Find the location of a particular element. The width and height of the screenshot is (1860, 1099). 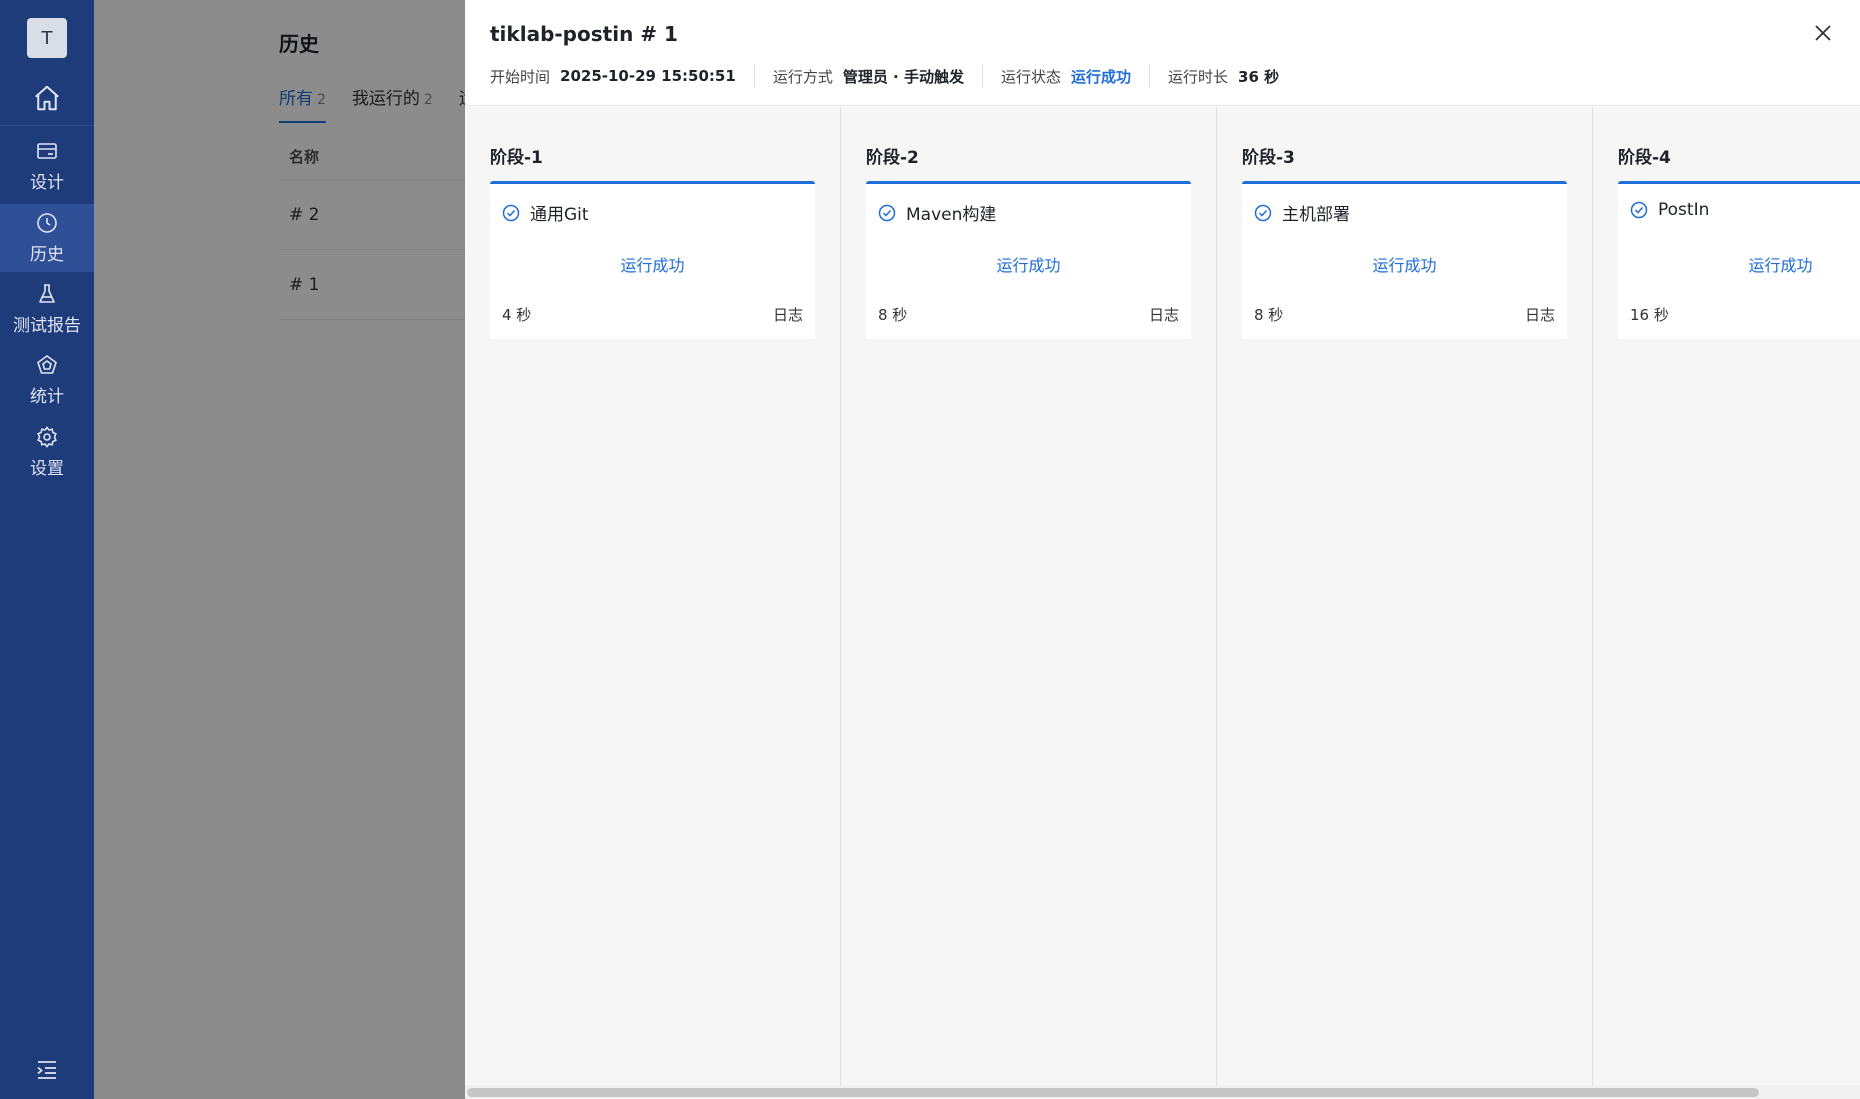

task-duration: 16 秒 is located at coordinates (1649, 315).